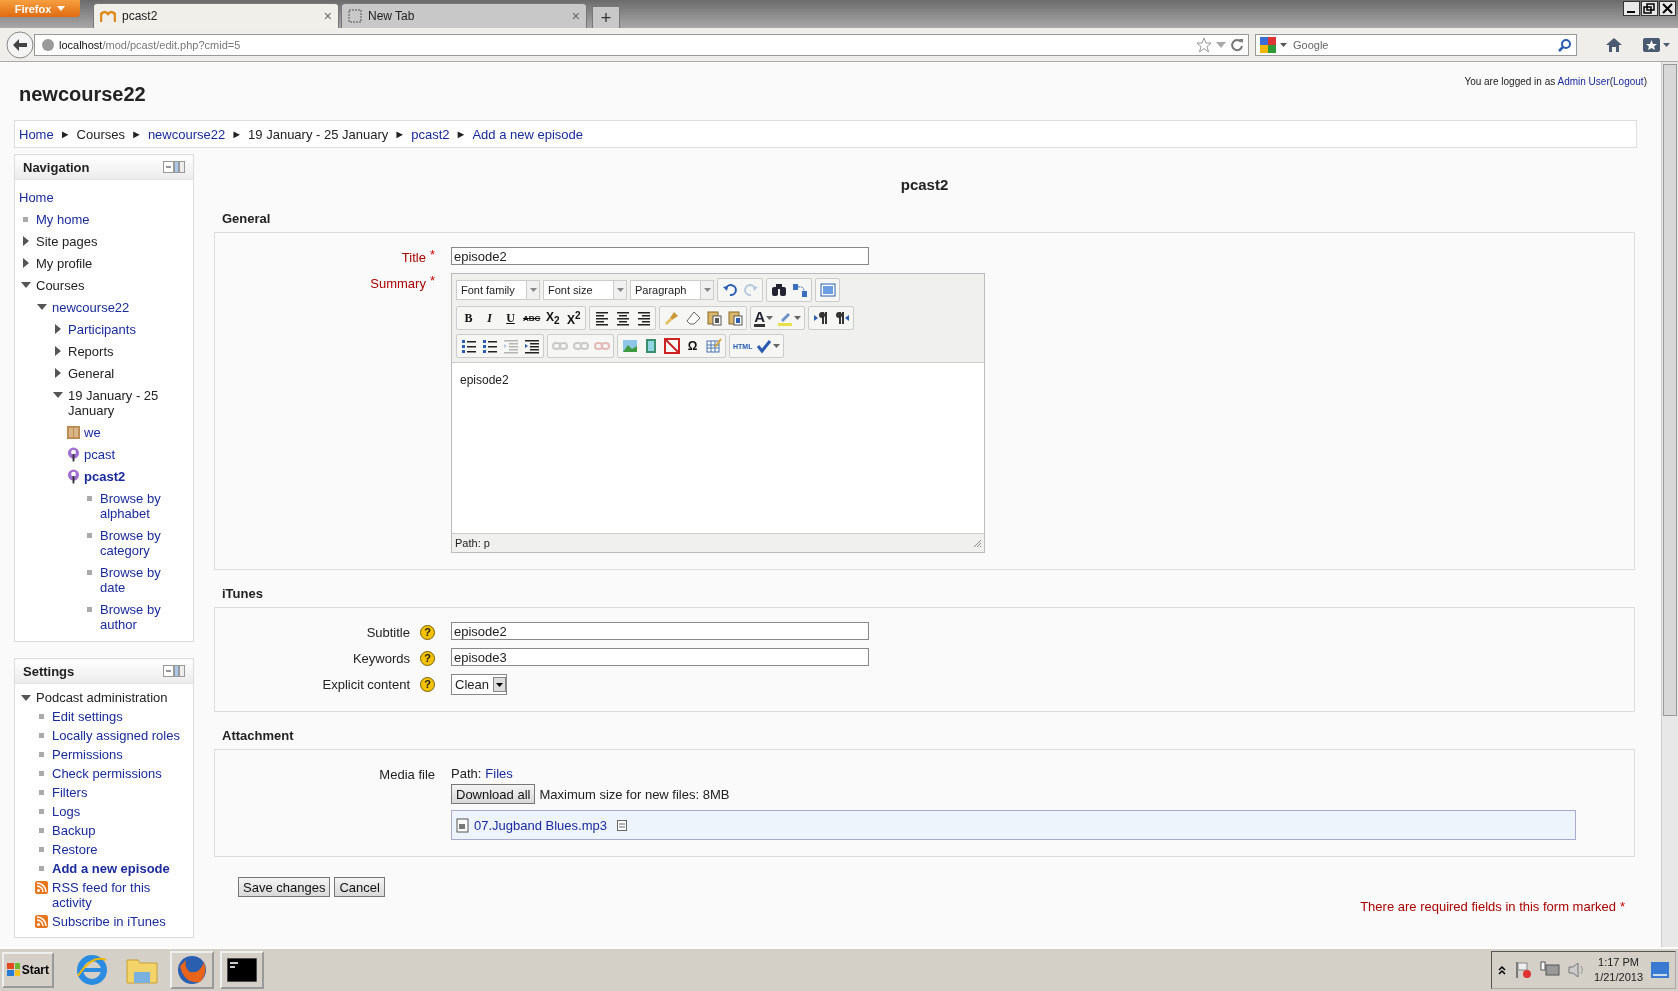  I want to click on toolbar-button: U, so click(510, 318).